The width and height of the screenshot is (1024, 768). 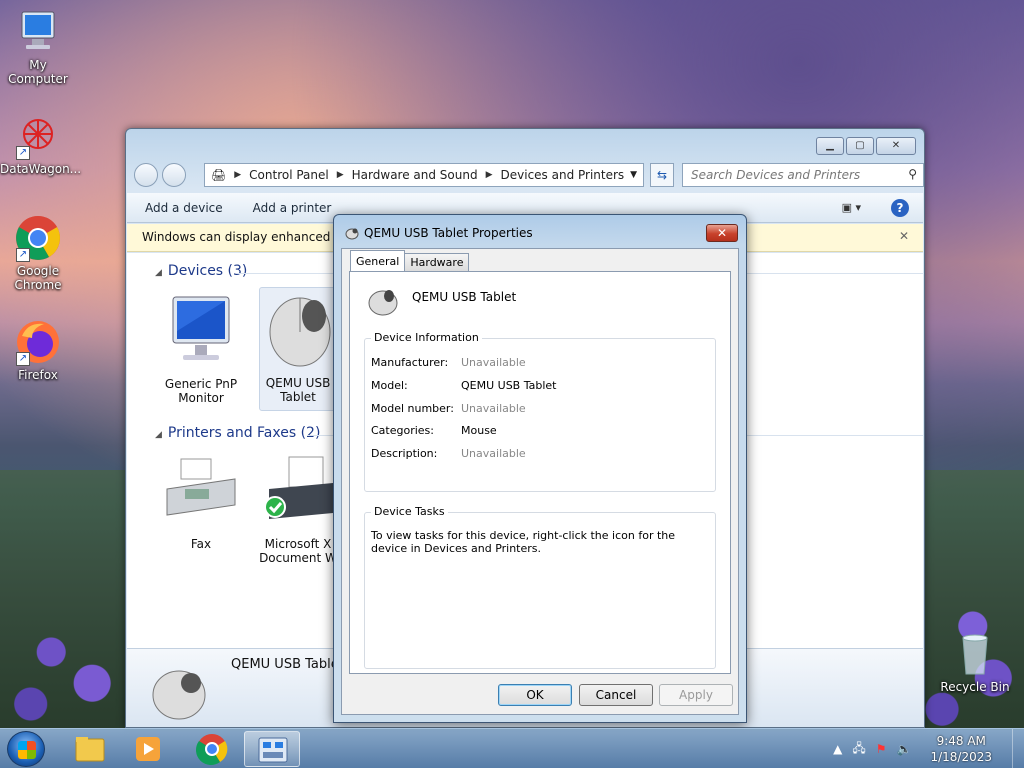 What do you see at coordinates (298, 390) in the screenshot?
I see `device-label: QEMU USB Tablet` at bounding box center [298, 390].